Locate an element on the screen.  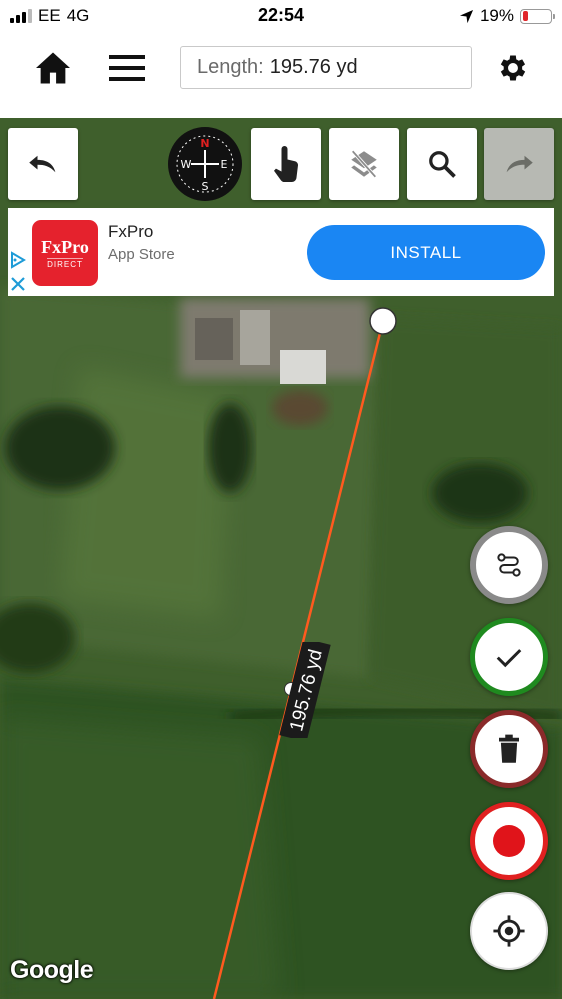
length-field: Length: 195.76 yd is located at coordinates (326, 67).